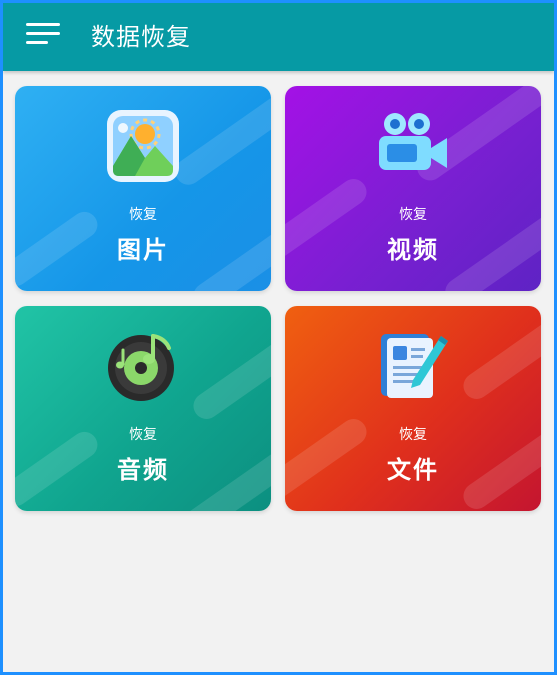 The height and width of the screenshot is (675, 557). I want to click on menu-icon, so click(43, 34).